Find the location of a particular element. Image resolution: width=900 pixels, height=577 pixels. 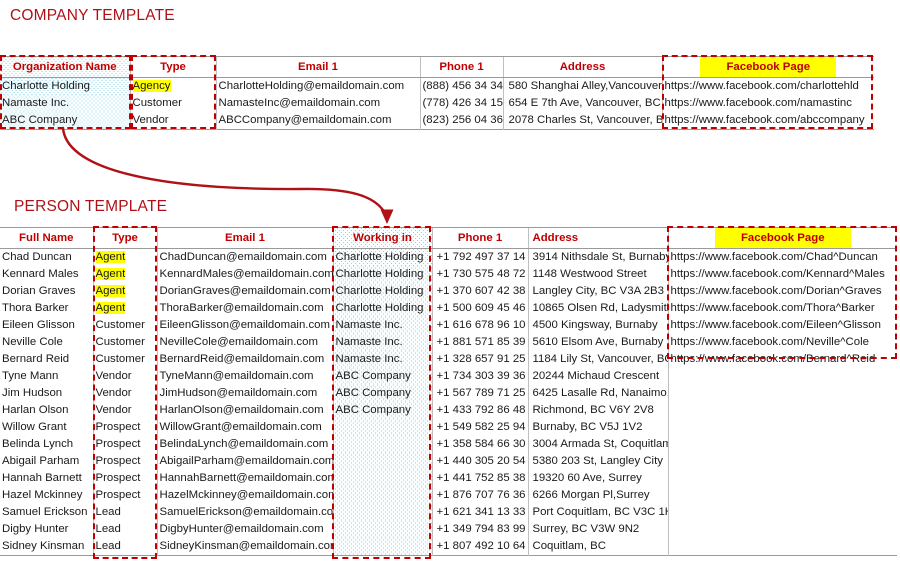

cell-type: Customer is located at coordinates (172, 103).